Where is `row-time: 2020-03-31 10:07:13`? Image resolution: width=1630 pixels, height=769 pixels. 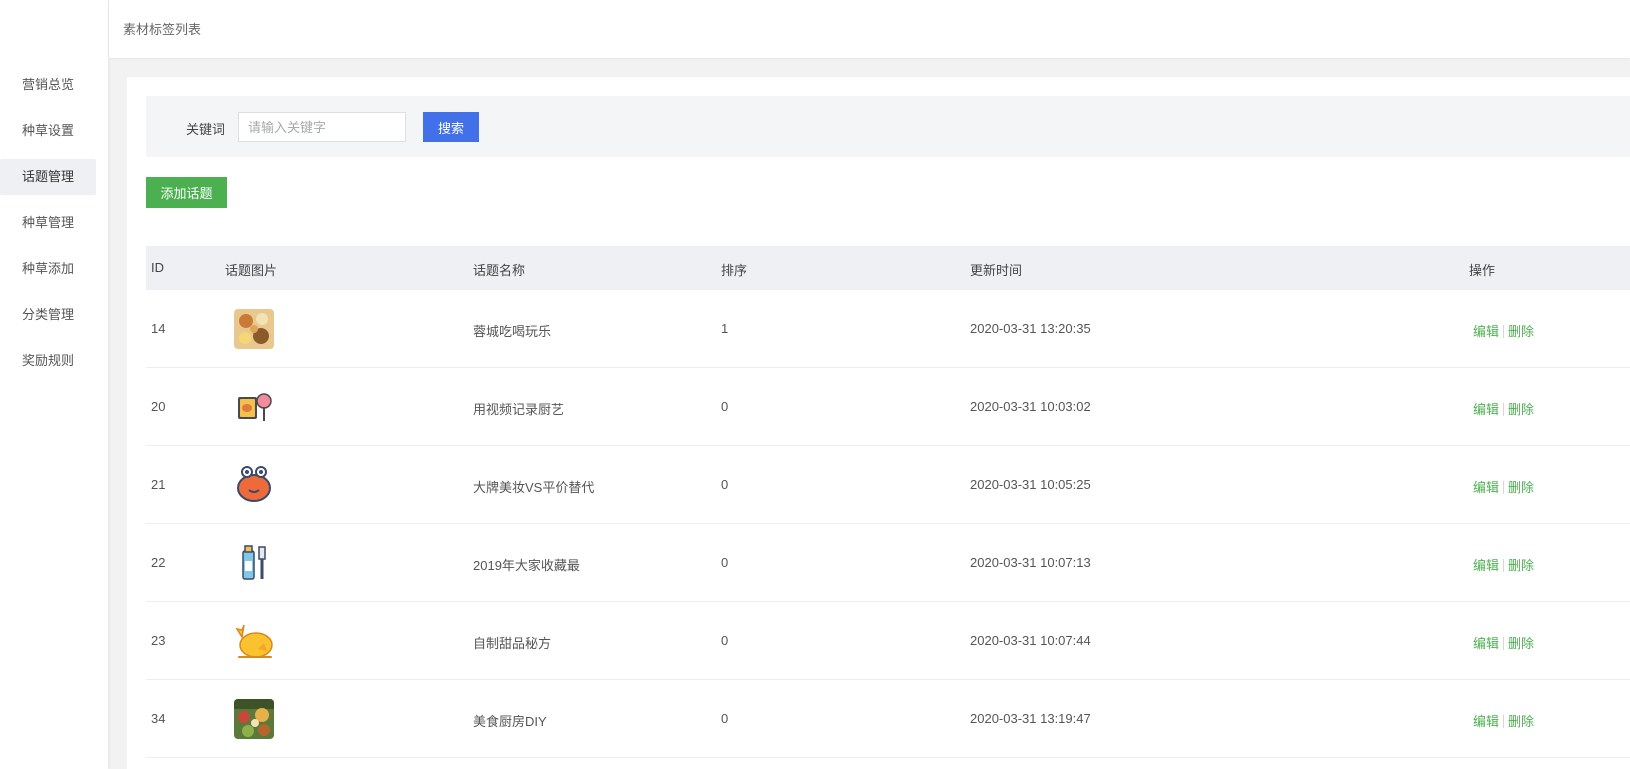
row-time: 2020-03-31 10:07:13 is located at coordinates (1030, 562).